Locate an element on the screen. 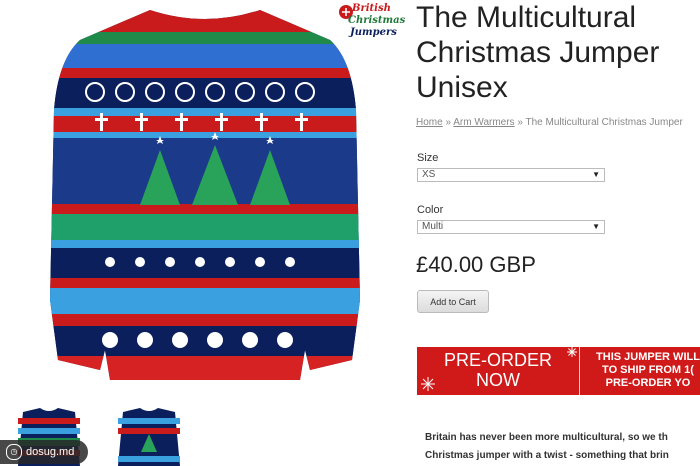 The height and width of the screenshot is (466, 700). preorder-button-text: PRE-ORDER NOW is located at coordinates (498, 370).